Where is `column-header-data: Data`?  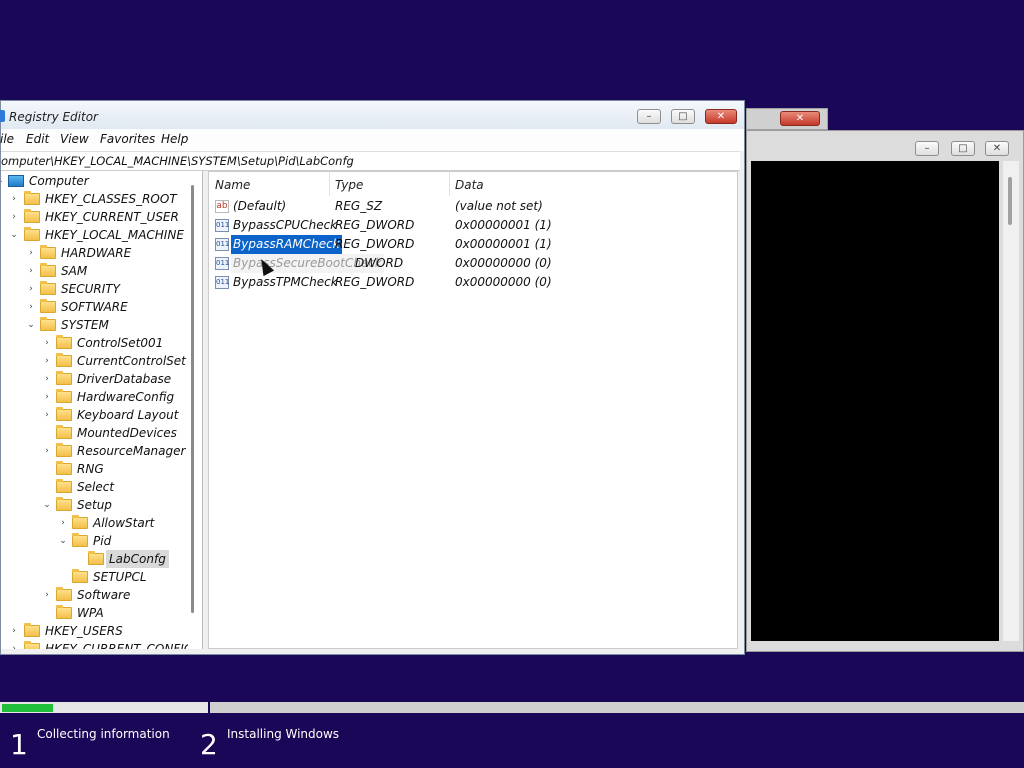 column-header-data: Data is located at coordinates (469, 185).